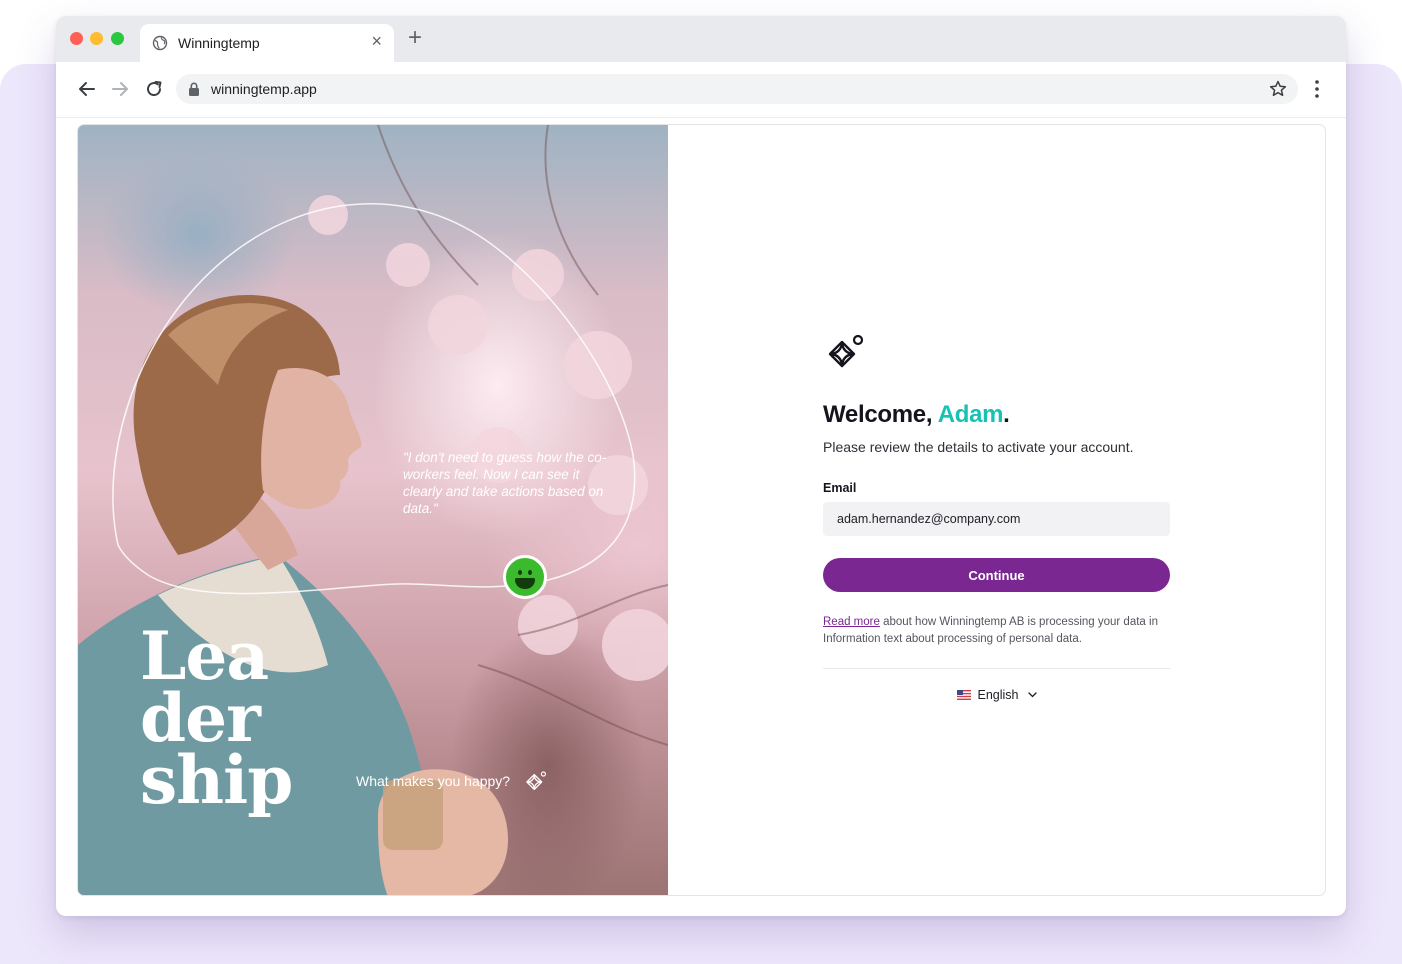  Describe the element at coordinates (970, 414) in the screenshot. I see `user-name: Adam` at that location.